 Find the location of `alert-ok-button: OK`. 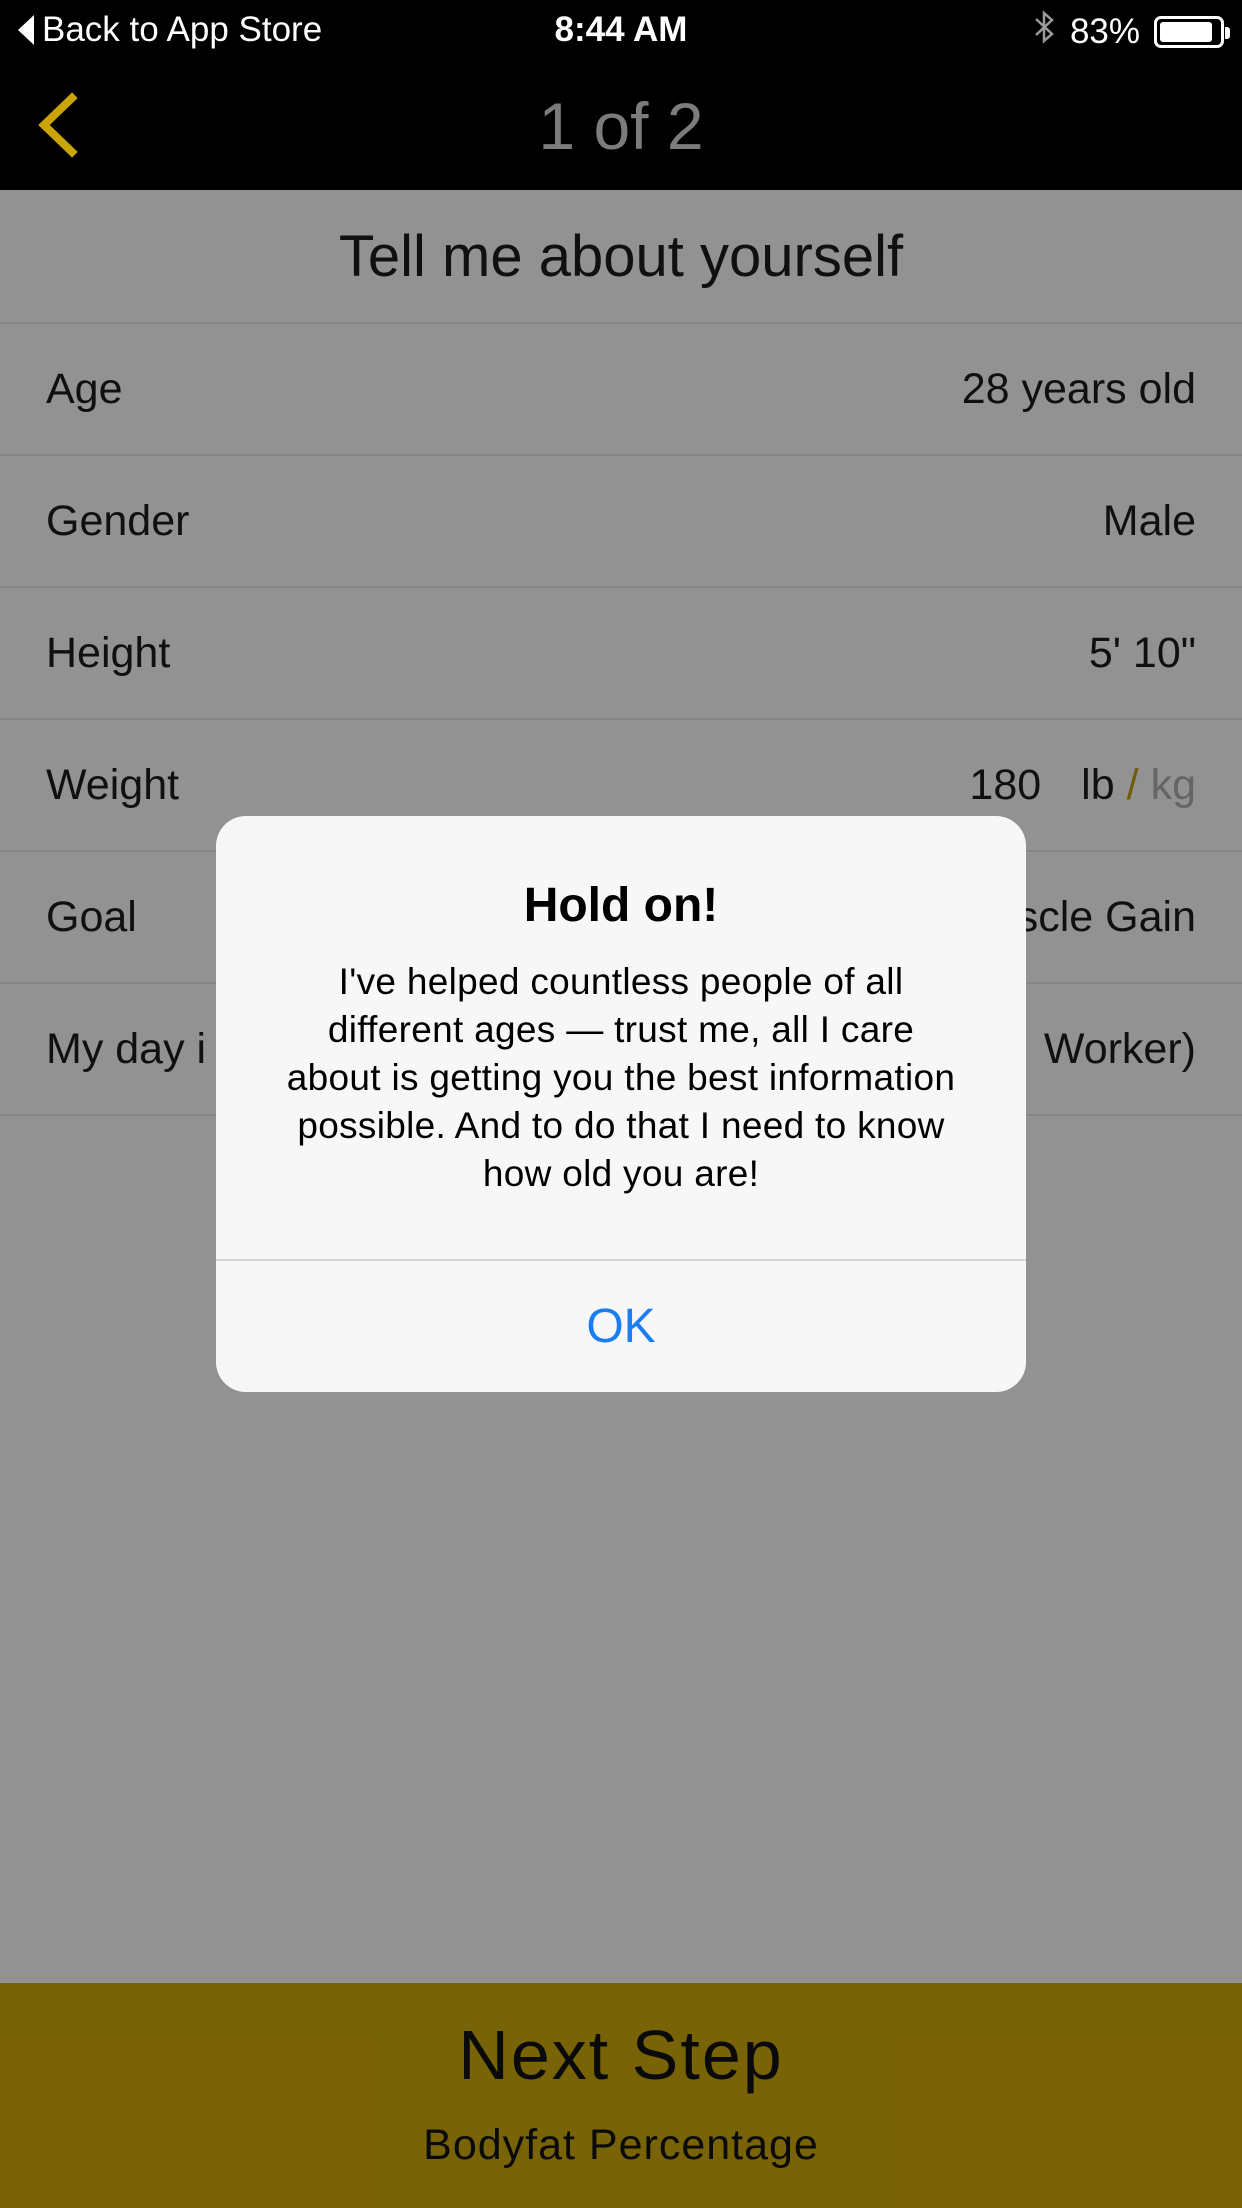

alert-ok-button: OK is located at coordinates (621, 1326).